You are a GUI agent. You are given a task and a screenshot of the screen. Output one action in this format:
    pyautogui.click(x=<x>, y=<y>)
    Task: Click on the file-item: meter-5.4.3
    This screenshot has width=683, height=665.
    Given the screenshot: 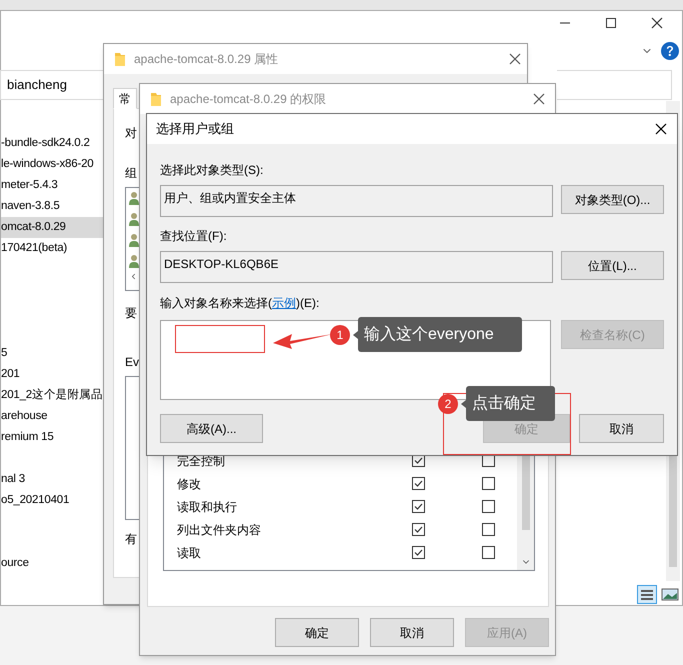 What is the action you would take?
    pyautogui.click(x=52, y=185)
    